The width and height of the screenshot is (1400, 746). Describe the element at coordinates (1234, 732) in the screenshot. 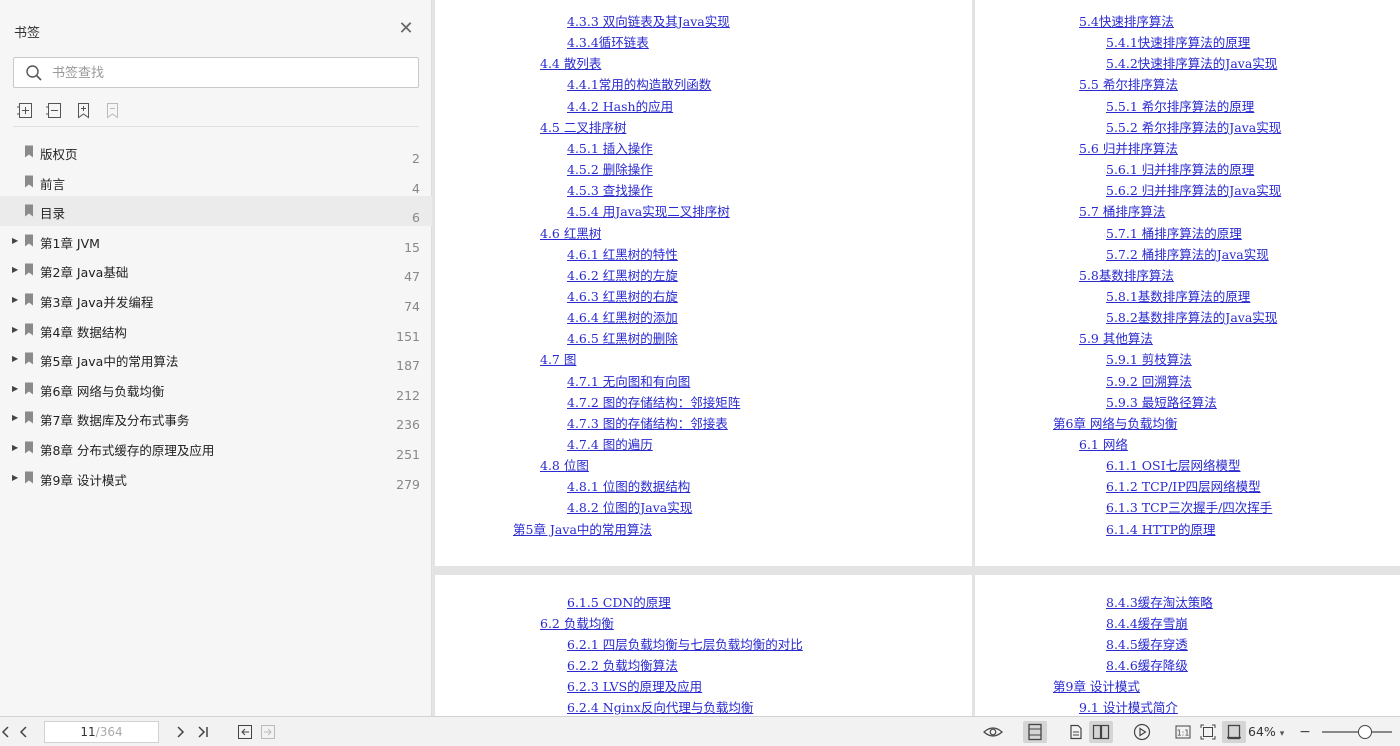

I see `fit-width-icon` at that location.